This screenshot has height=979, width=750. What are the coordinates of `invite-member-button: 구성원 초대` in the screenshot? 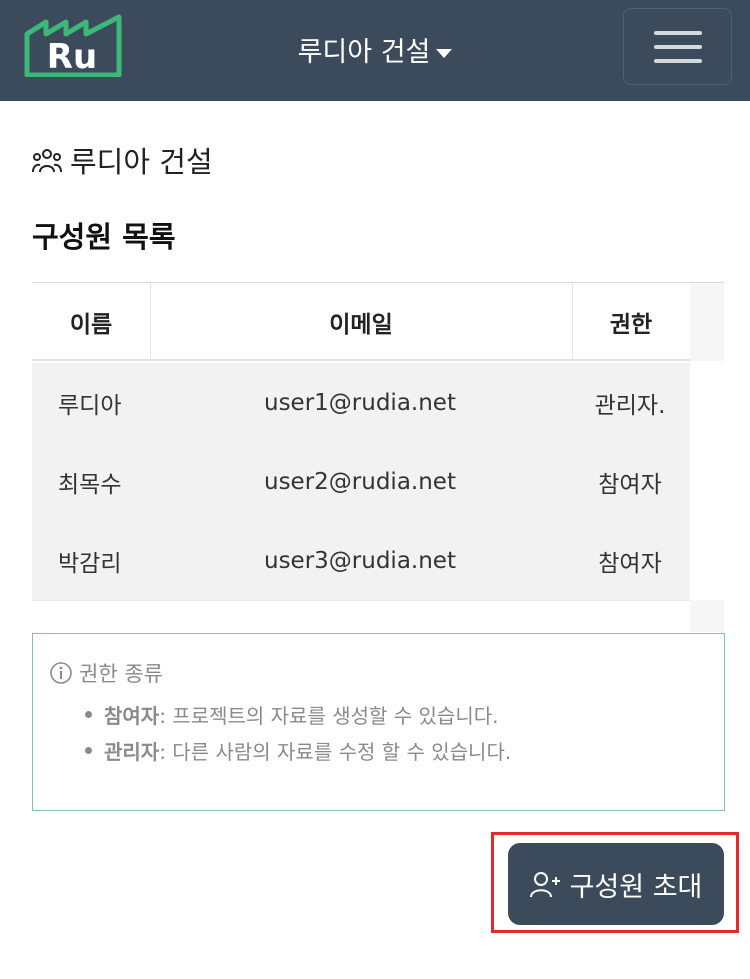 It's located at (616, 884).